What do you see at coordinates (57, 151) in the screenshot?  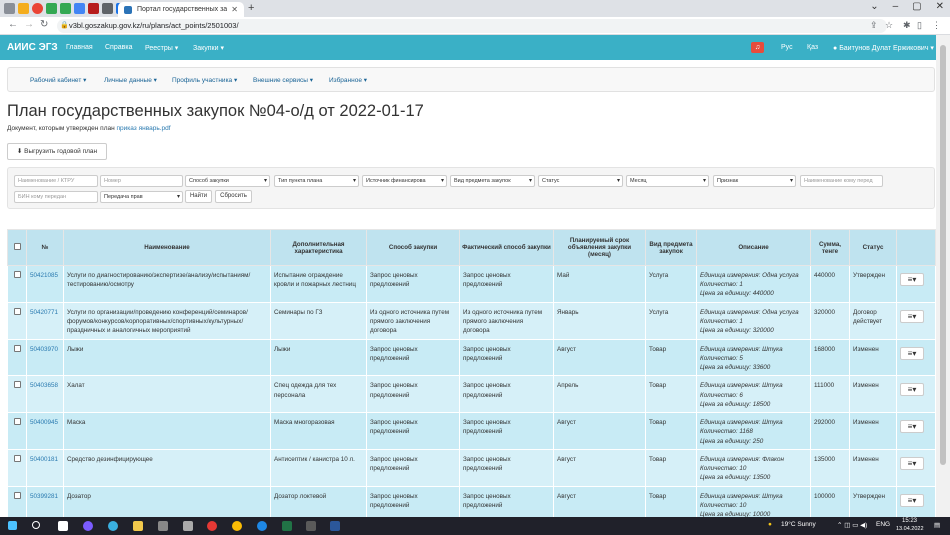 I see `export-plan-button: ⬇ Выгрузить годовой план` at bounding box center [57, 151].